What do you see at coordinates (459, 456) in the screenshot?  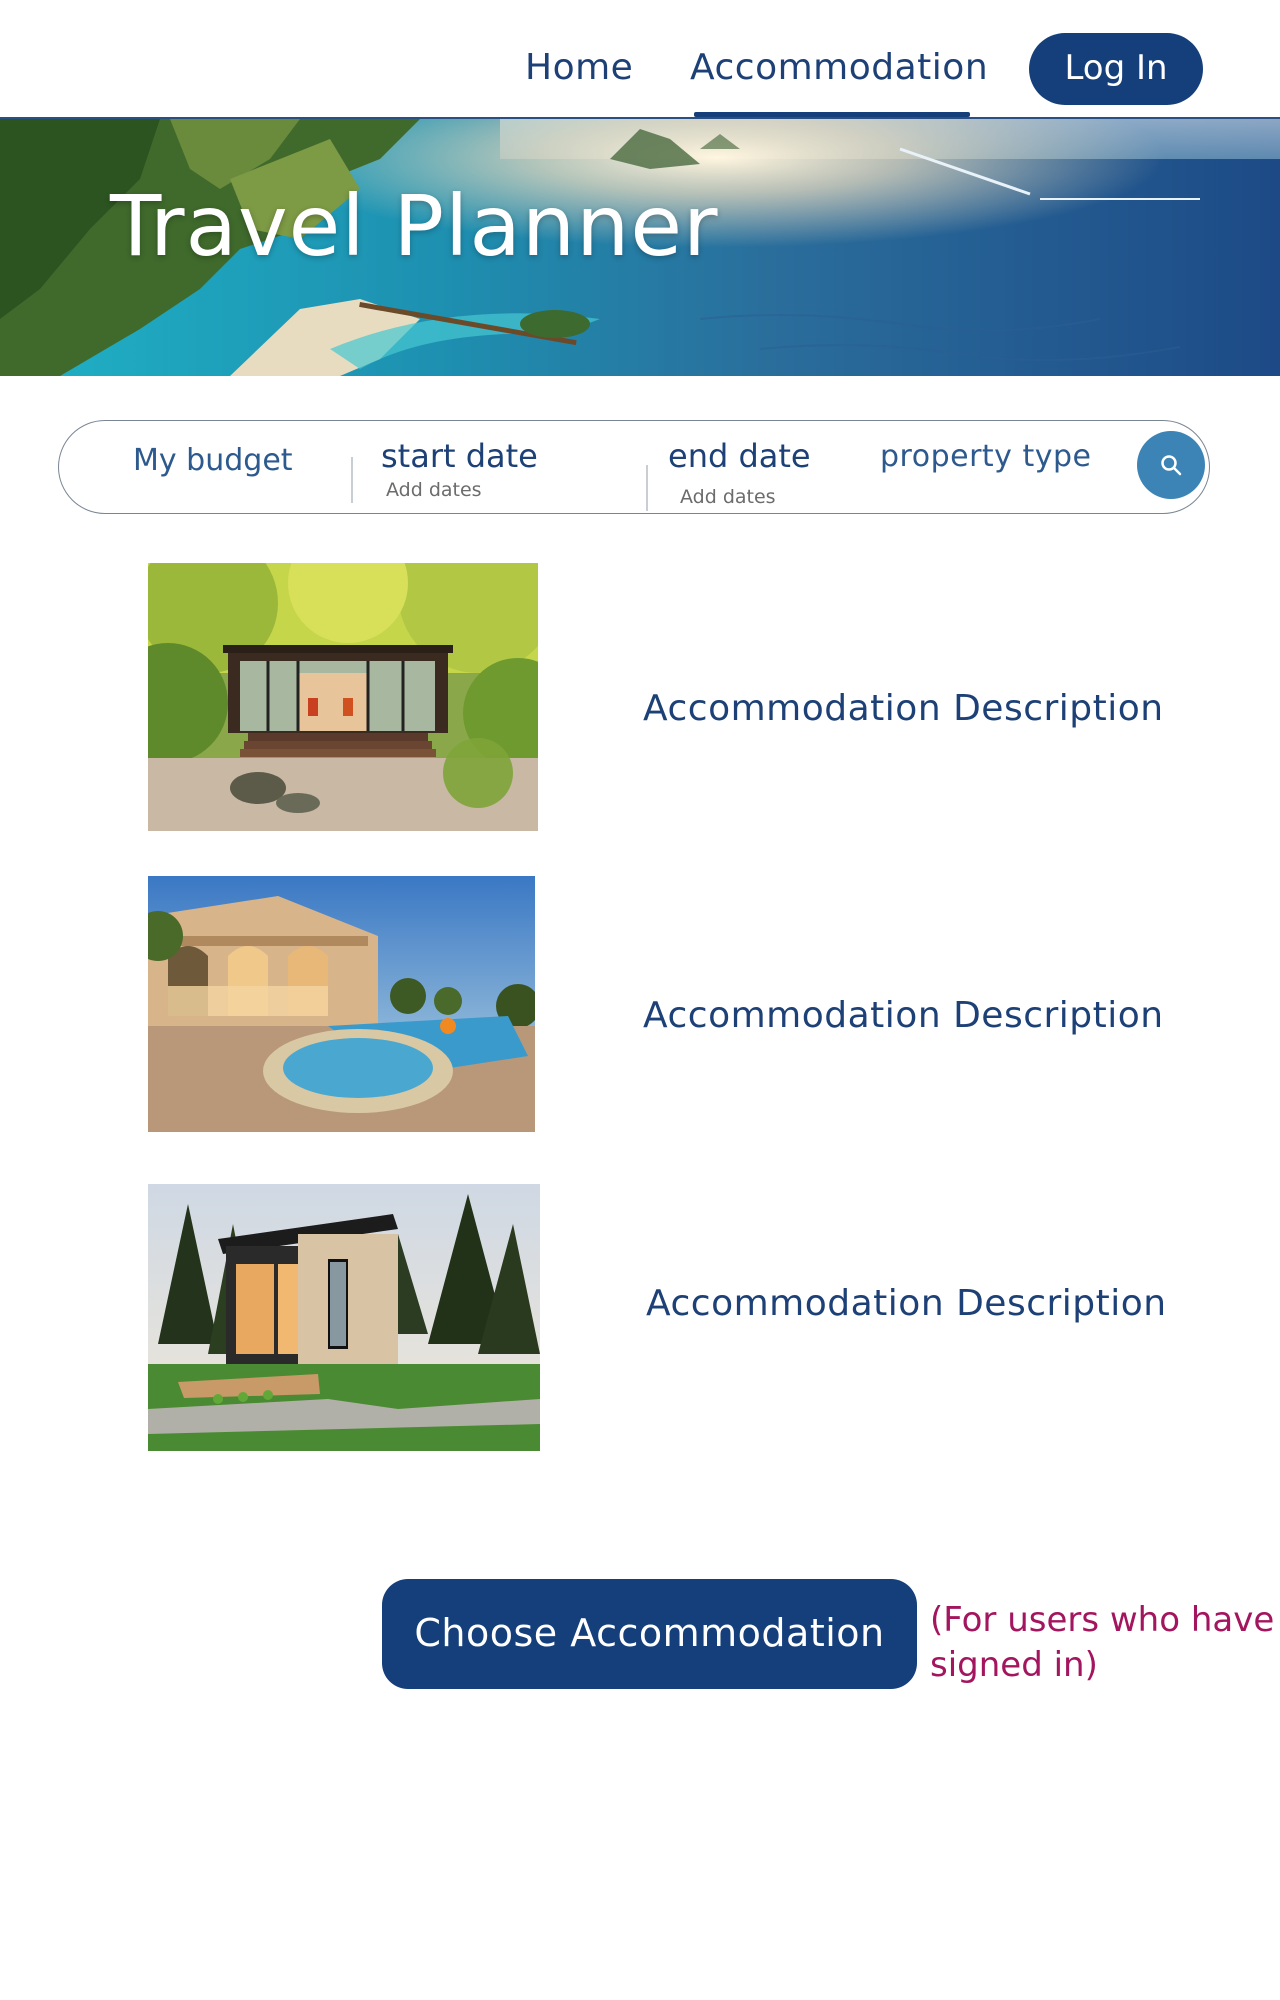 I see `start-date-label: start date` at bounding box center [459, 456].